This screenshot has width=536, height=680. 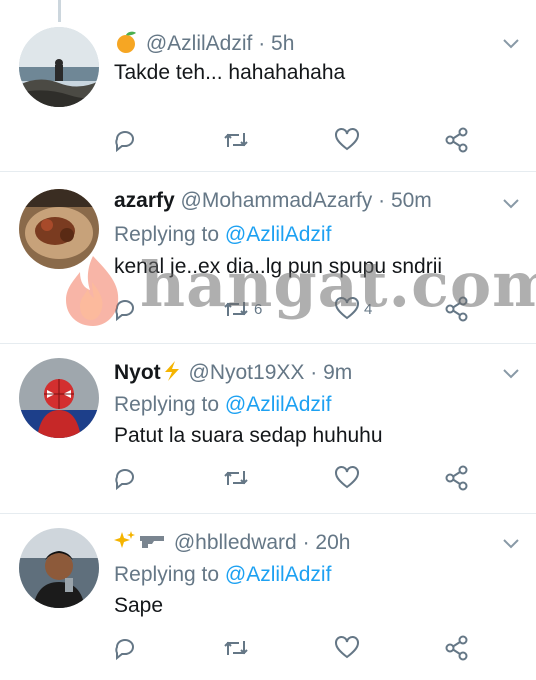 I want to click on tweet-time: 5h, so click(x=282, y=43).